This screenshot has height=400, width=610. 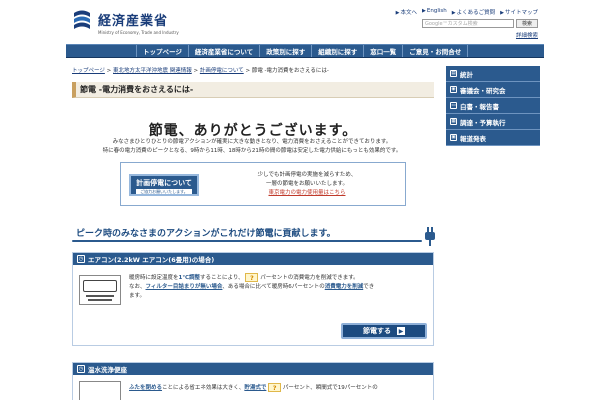 What do you see at coordinates (453, 89) in the screenshot?
I see `people-icon: ◉` at bounding box center [453, 89].